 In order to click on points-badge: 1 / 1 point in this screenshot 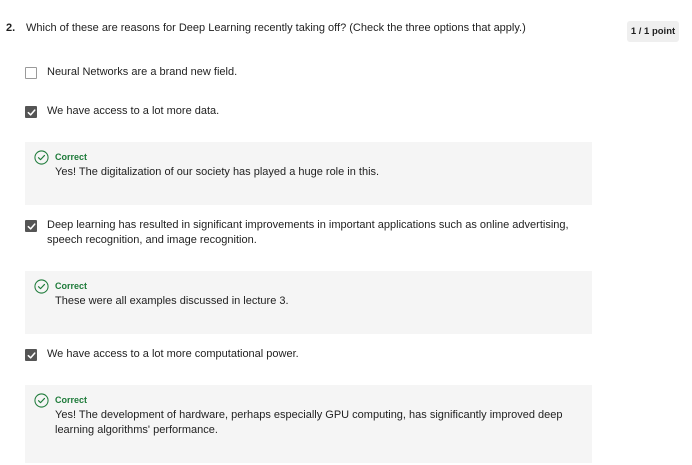, I will do `click(653, 31)`.